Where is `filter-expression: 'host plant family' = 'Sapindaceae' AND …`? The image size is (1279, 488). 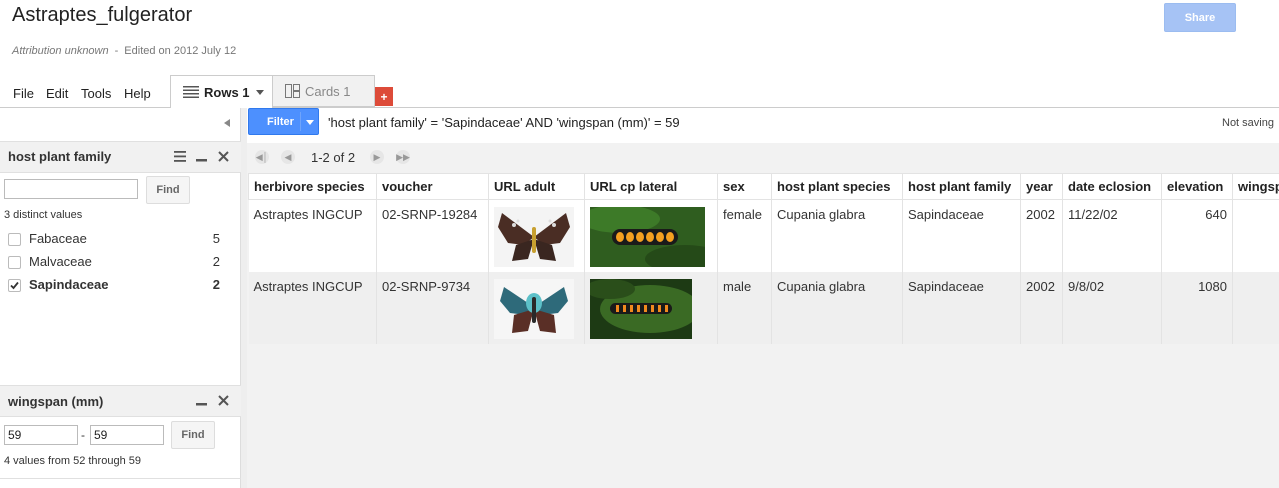 filter-expression: 'host plant family' = 'Sapindaceae' AND … is located at coordinates (504, 122).